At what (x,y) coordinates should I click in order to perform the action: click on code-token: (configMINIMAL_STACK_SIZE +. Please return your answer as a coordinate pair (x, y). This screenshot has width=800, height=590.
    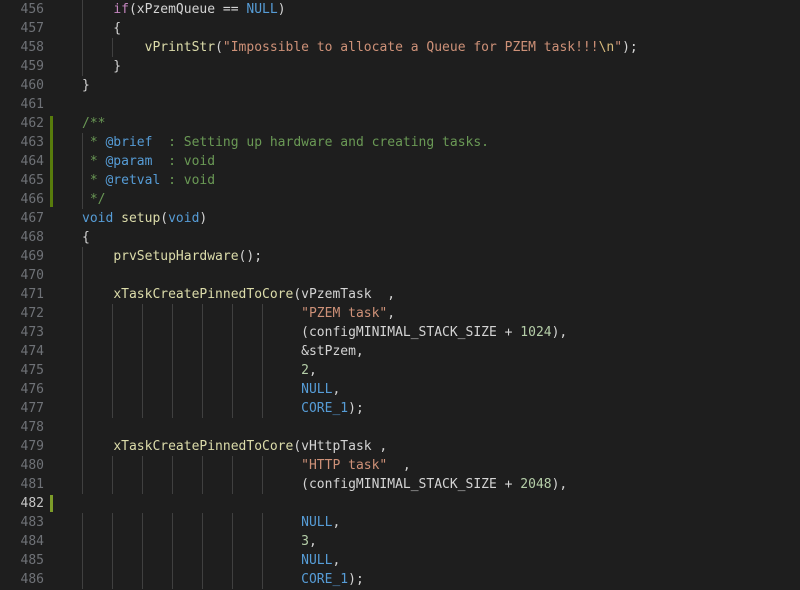
    Looking at the image, I should click on (301, 332).